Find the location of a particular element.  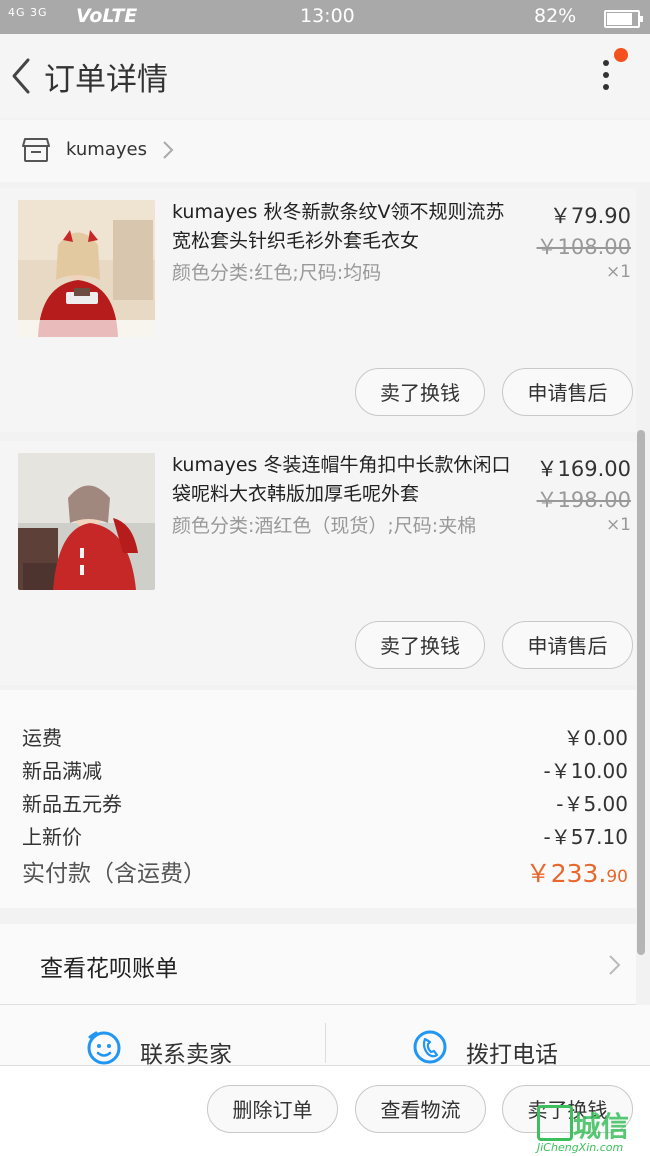

watermark-text: 城信 is located at coordinates (601, 1126).